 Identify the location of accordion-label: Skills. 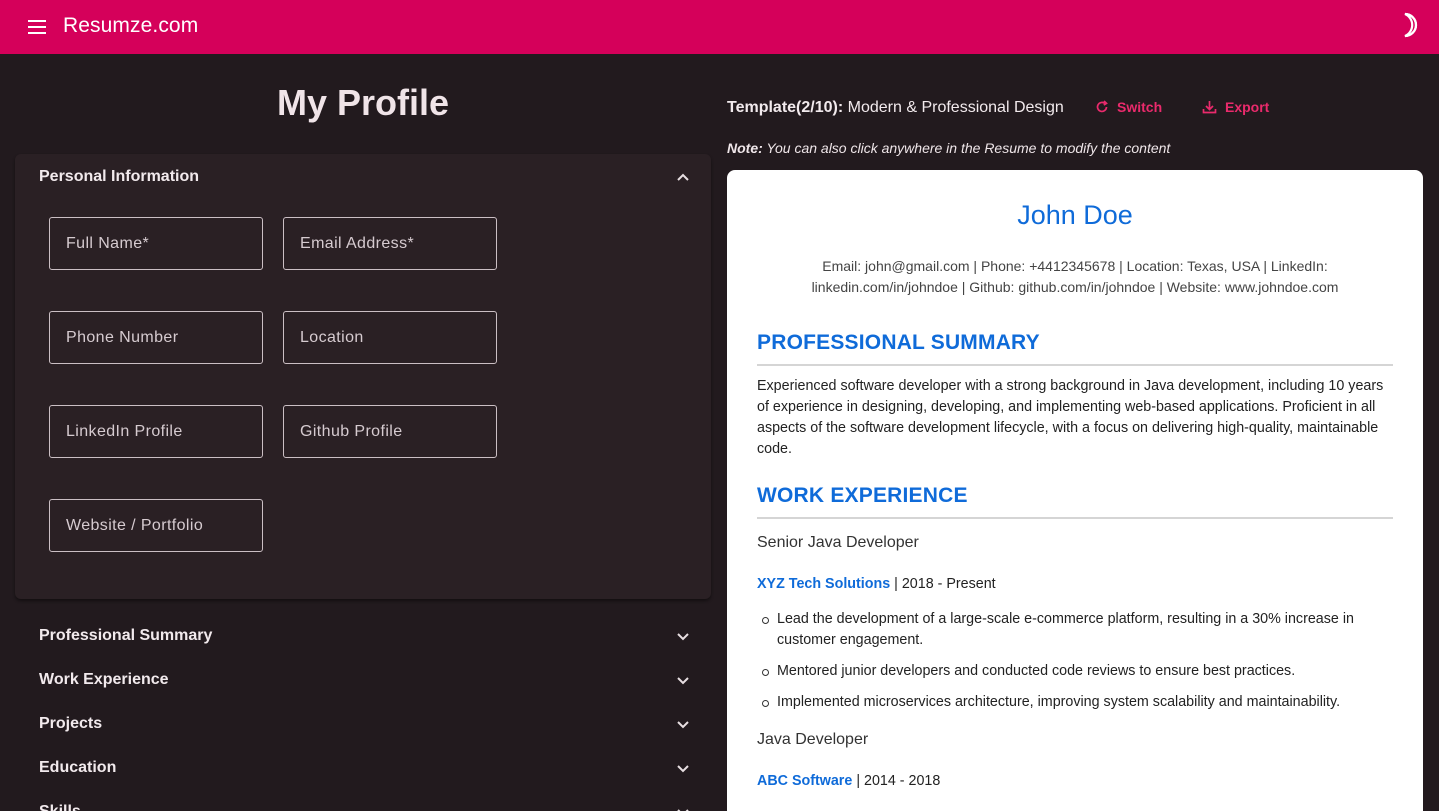
(60, 807).